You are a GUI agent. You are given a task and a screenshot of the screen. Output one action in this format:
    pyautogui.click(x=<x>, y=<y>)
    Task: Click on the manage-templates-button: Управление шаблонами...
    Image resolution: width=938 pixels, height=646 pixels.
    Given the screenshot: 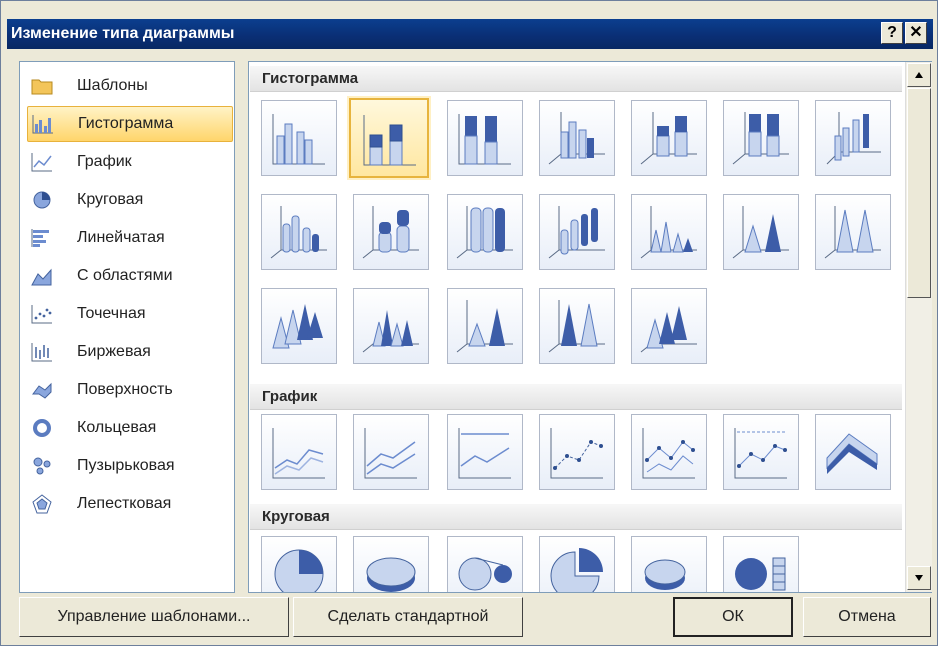 What is the action you would take?
    pyautogui.click(x=154, y=617)
    